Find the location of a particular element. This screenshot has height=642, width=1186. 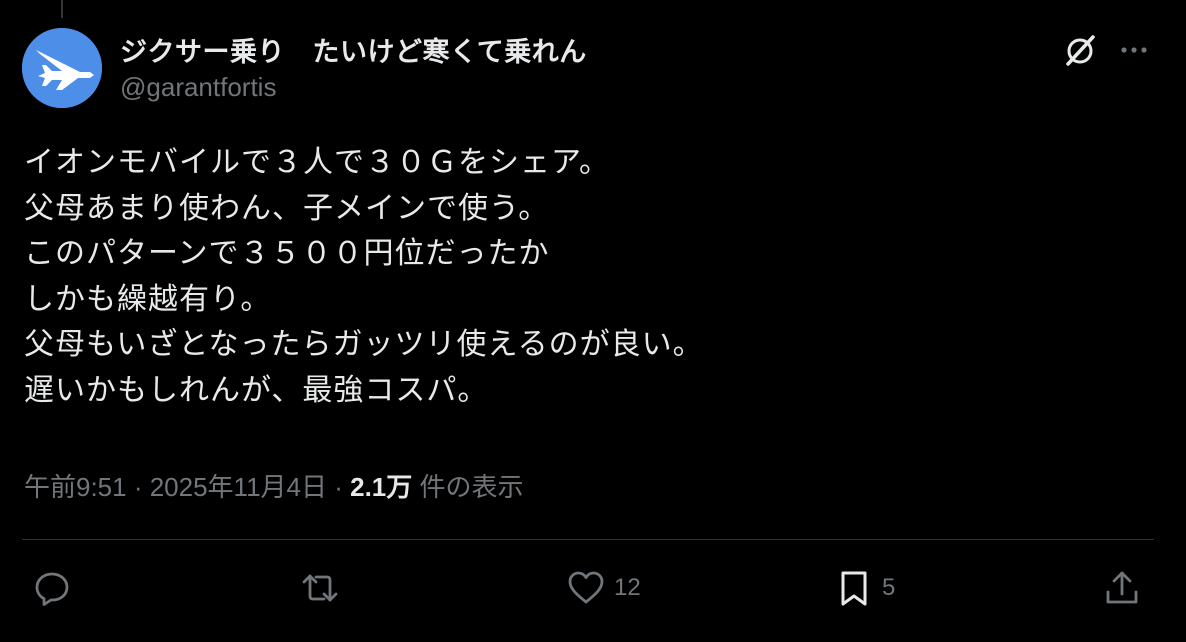

tweet-line: 父母あまり使わん、子メインで使う。 is located at coordinates (287, 208).